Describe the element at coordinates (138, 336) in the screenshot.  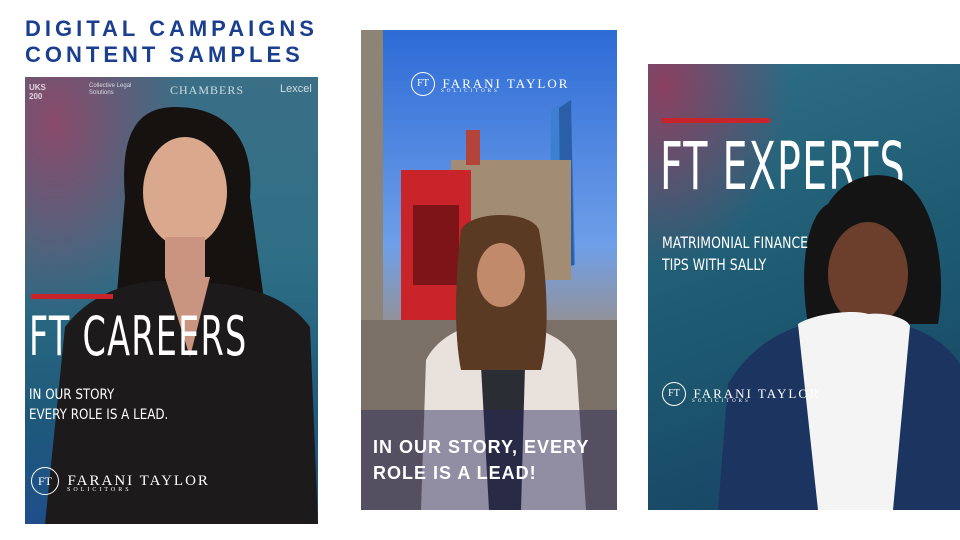
I see `headline-ft-careers: FT CAREERS` at that location.